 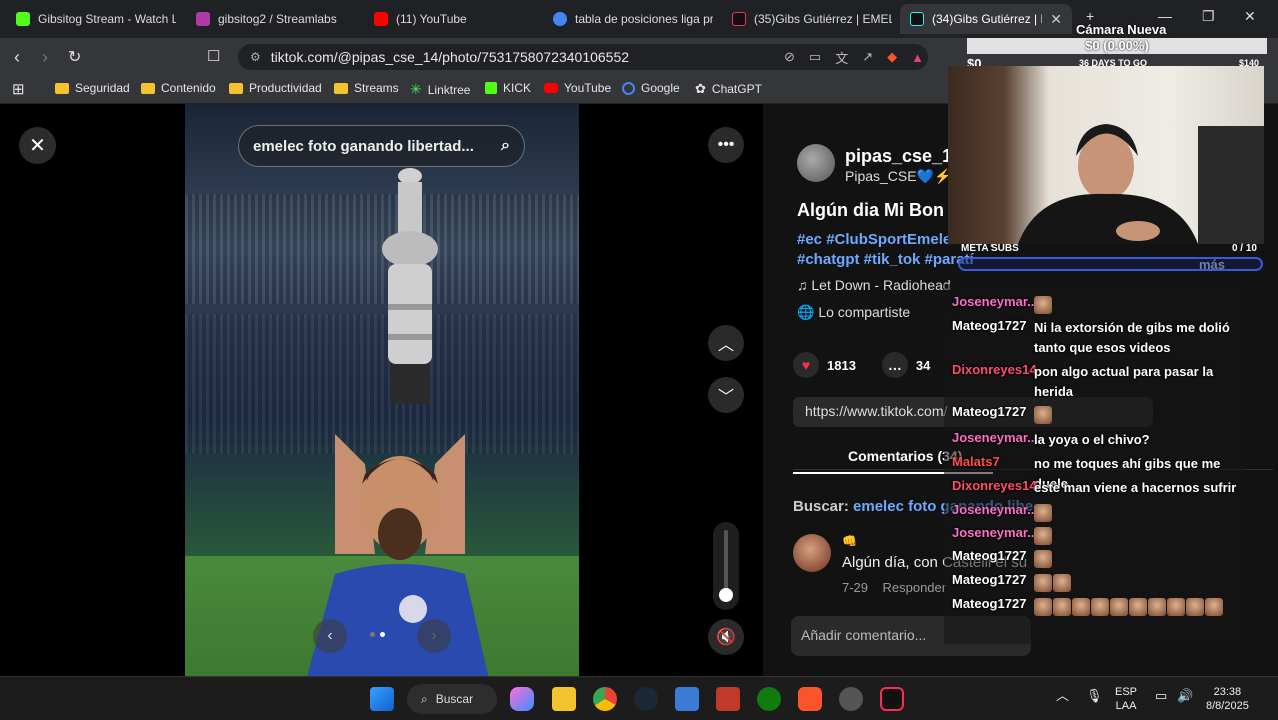 What do you see at coordinates (853, 312) in the screenshot?
I see `shared-indicator: 🌐 Lo compartiste` at bounding box center [853, 312].